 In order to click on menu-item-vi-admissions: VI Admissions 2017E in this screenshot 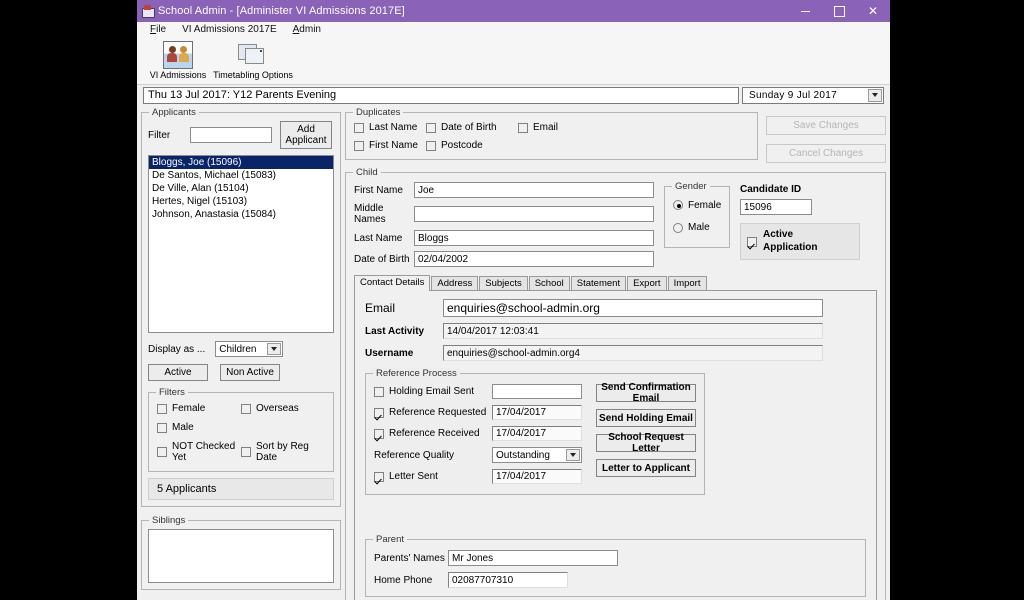, I will do `click(229, 29)`.